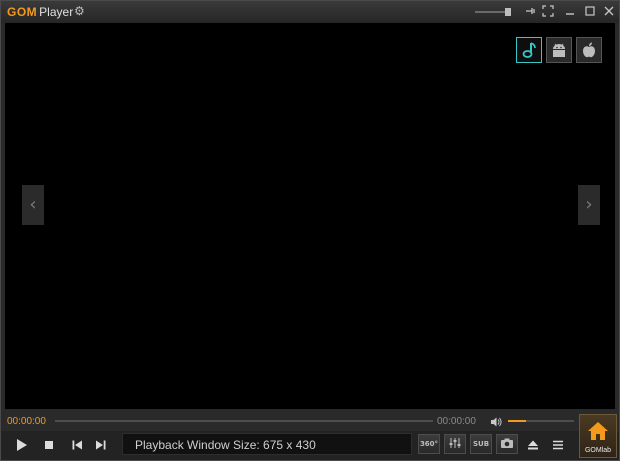 The height and width of the screenshot is (461, 620). I want to click on logo-player-text: Player, so click(56, 12).